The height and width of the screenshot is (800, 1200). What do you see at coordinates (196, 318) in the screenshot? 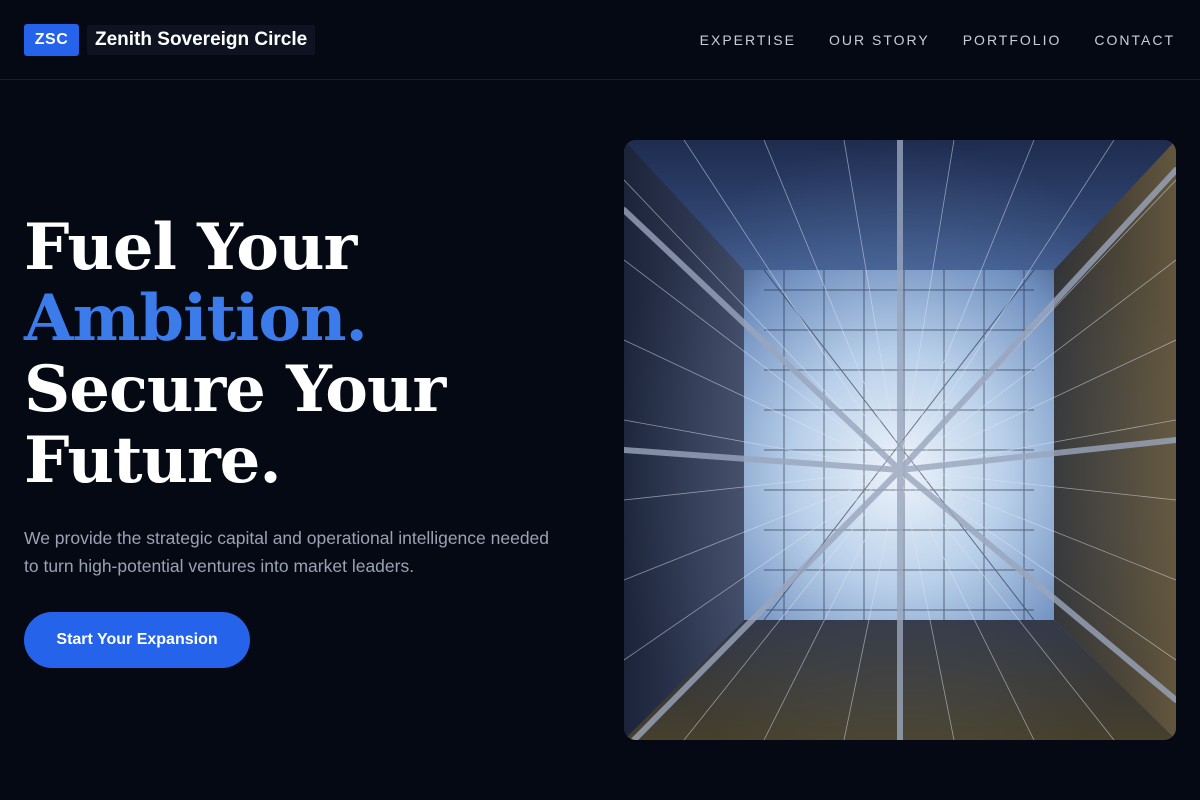
I see `hero-title-accent: Ambition.` at bounding box center [196, 318].